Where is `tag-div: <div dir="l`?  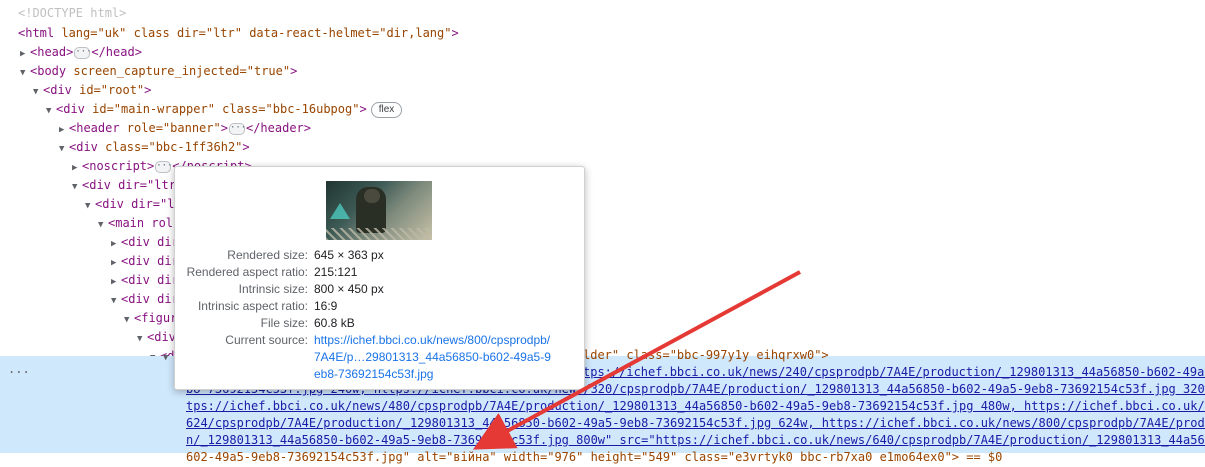
tag-div: <div dir="l is located at coordinates (135, 204).